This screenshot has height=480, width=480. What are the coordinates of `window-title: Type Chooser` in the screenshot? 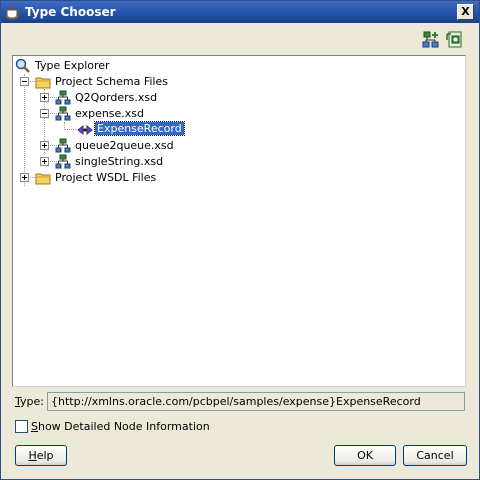 It's located at (70, 12).